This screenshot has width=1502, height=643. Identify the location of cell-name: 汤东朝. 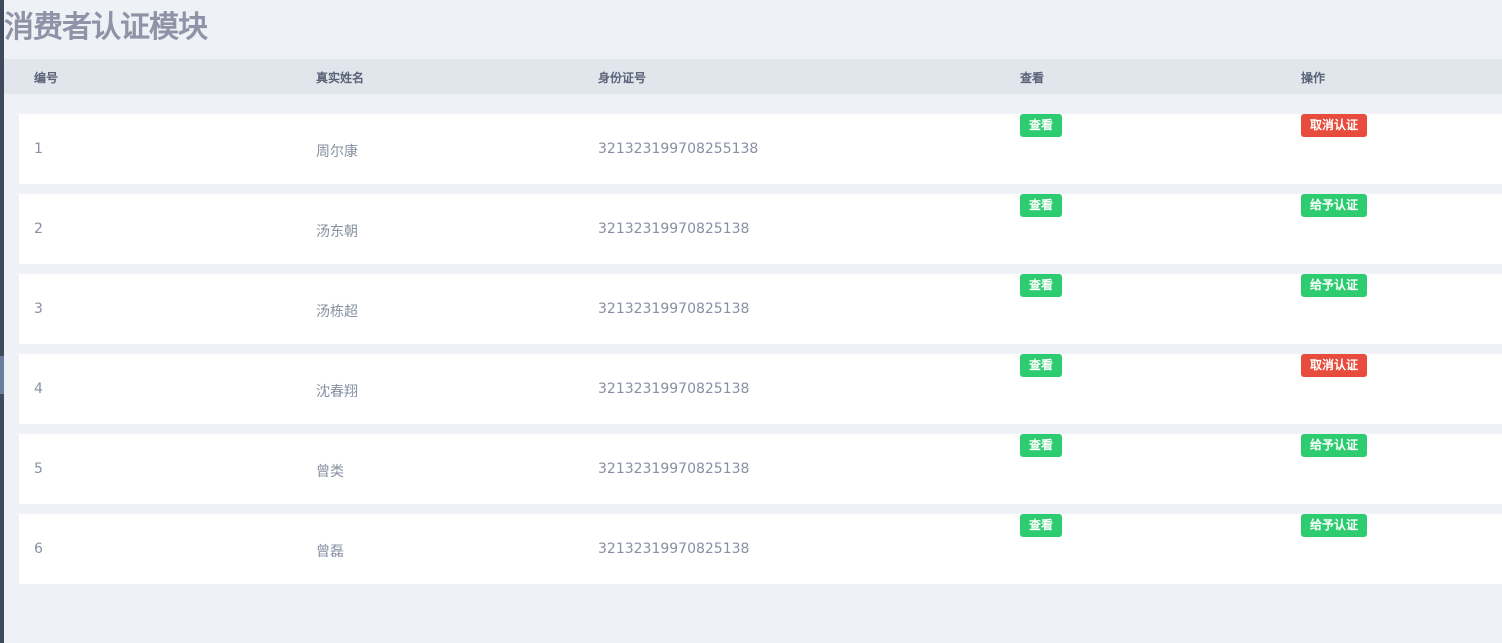
(337, 232).